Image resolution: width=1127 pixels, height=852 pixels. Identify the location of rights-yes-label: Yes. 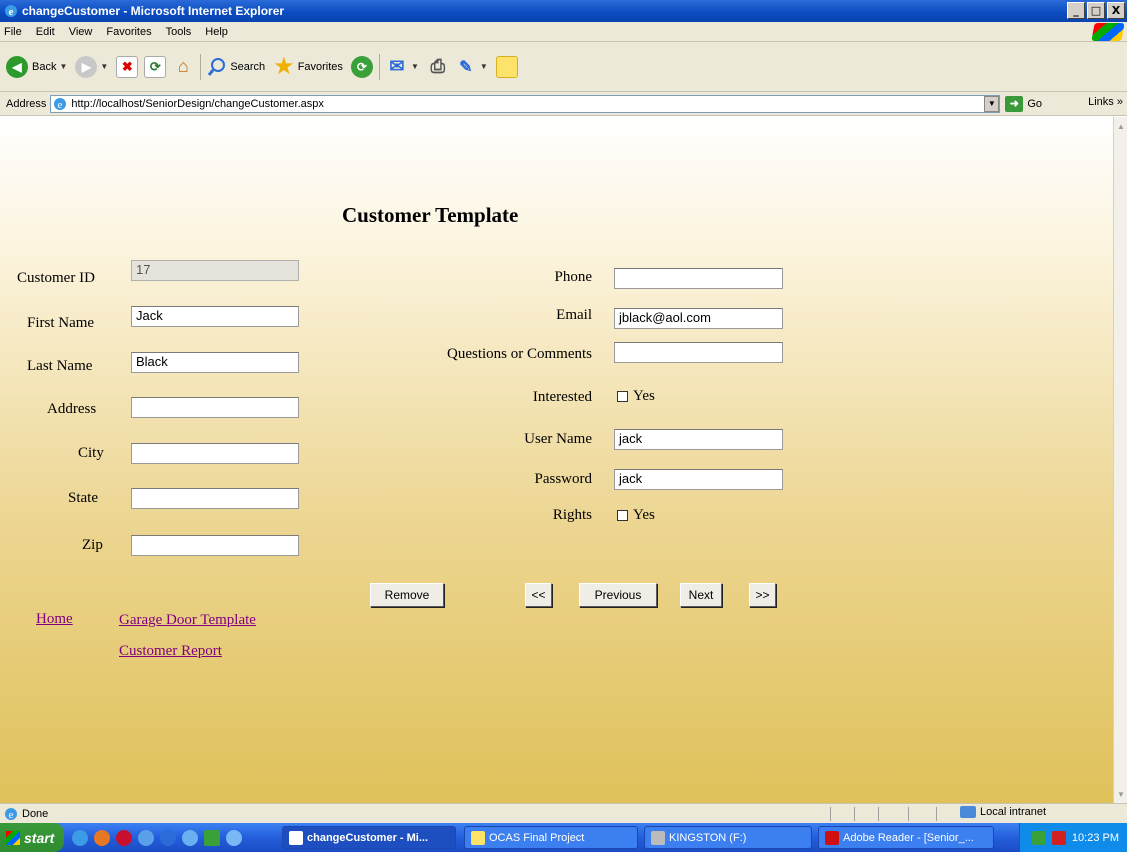
(644, 515).